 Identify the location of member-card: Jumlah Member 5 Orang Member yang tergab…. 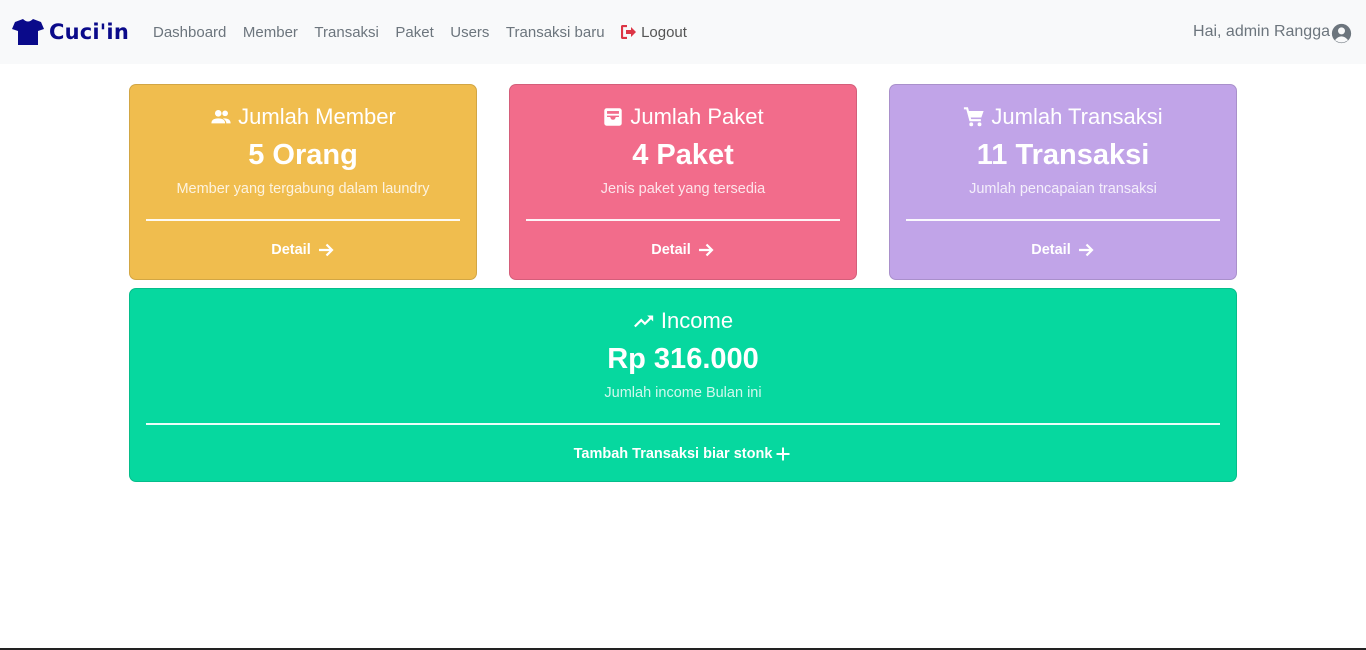
(303, 182).